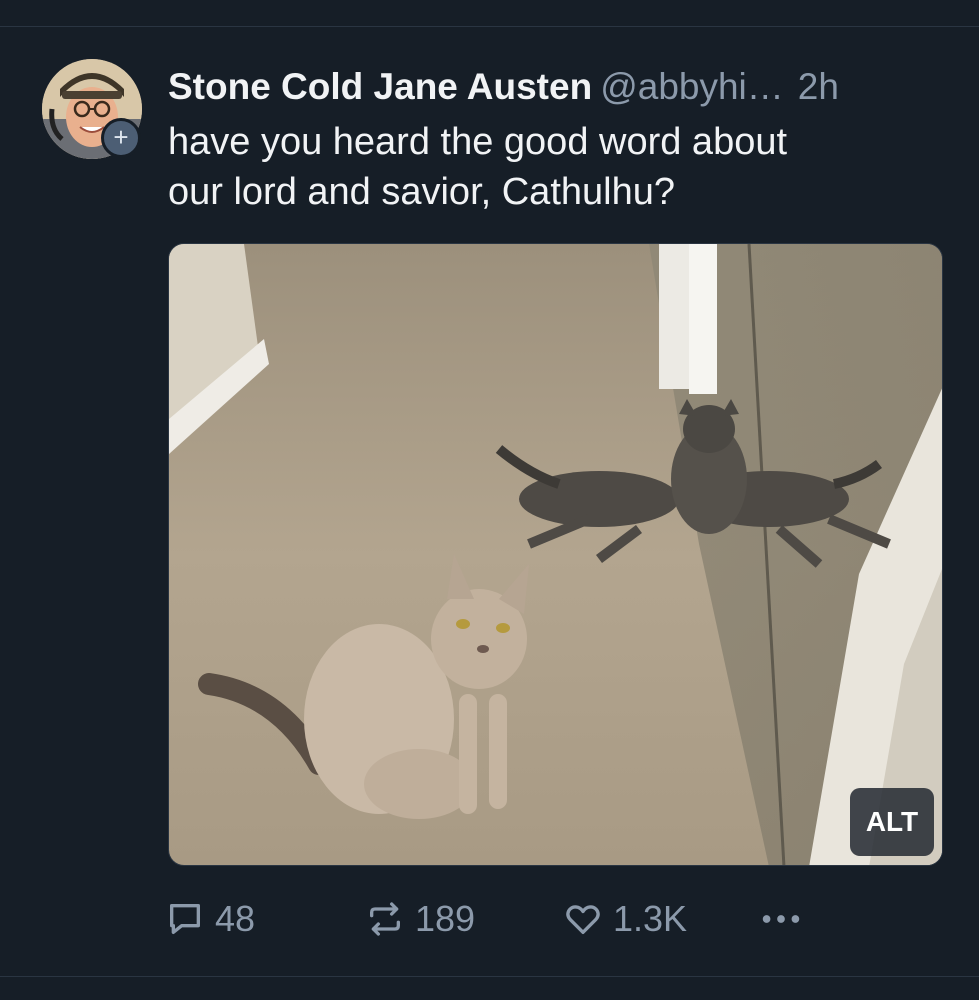 The height and width of the screenshot is (1000, 979). I want to click on plus-icon: +, so click(121, 137).